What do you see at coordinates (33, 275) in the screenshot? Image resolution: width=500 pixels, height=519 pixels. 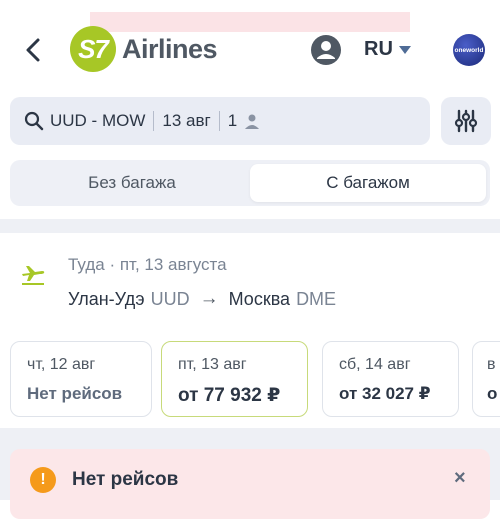 I see `departure-plane-icon` at bounding box center [33, 275].